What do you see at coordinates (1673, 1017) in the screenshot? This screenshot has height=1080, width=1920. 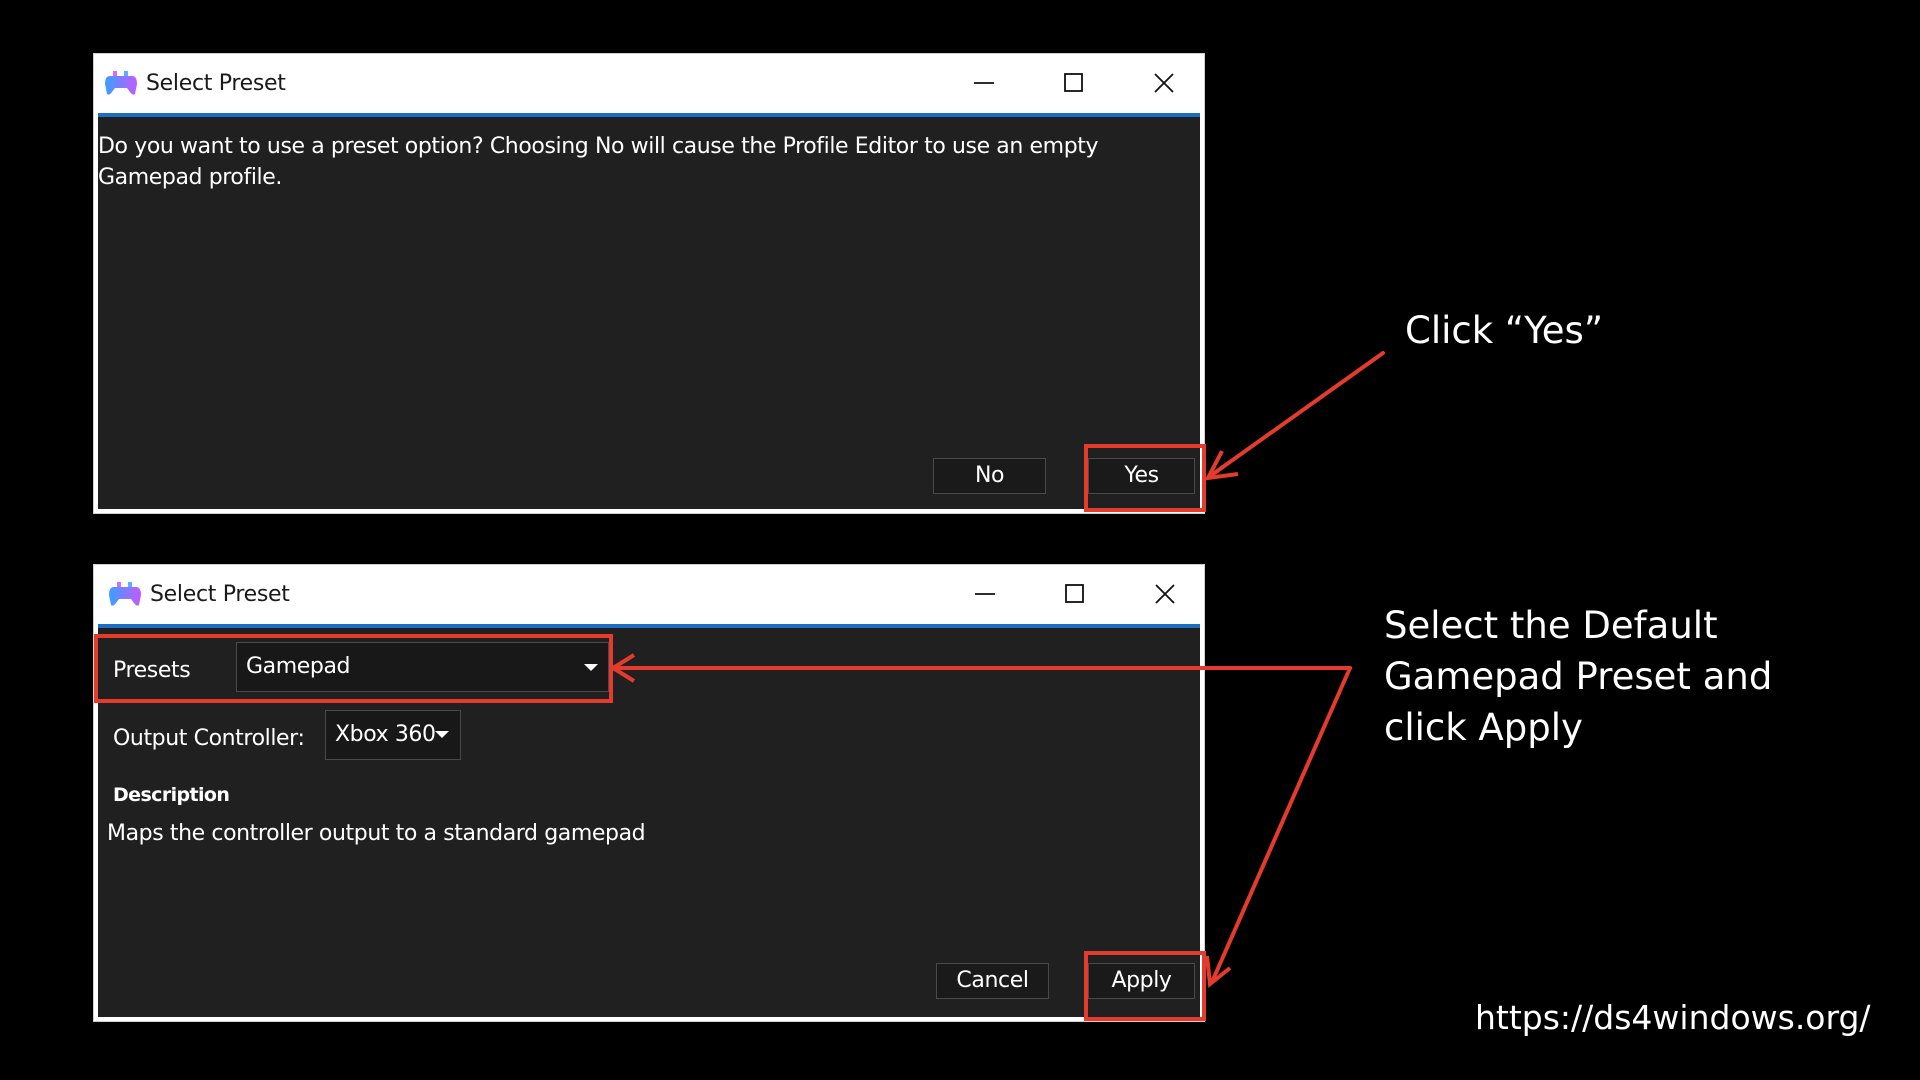 I see `source-url: https://ds4windows.org/` at bounding box center [1673, 1017].